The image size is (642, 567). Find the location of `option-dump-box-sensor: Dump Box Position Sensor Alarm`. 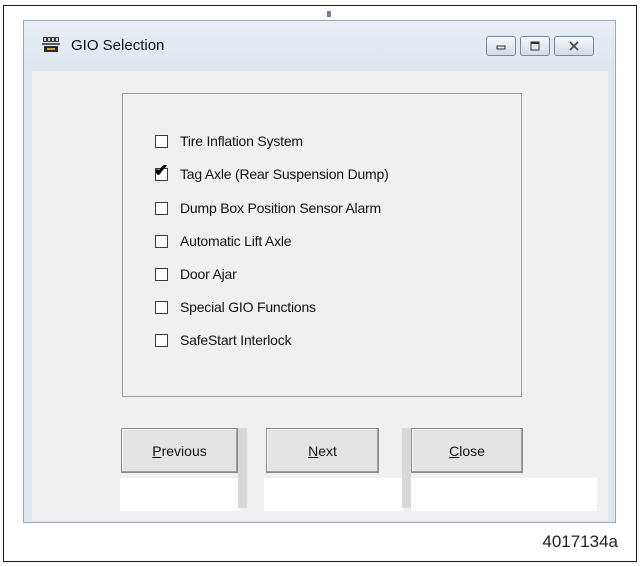

option-dump-box-sensor: Dump Box Position Sensor Alarm is located at coordinates (268, 208).